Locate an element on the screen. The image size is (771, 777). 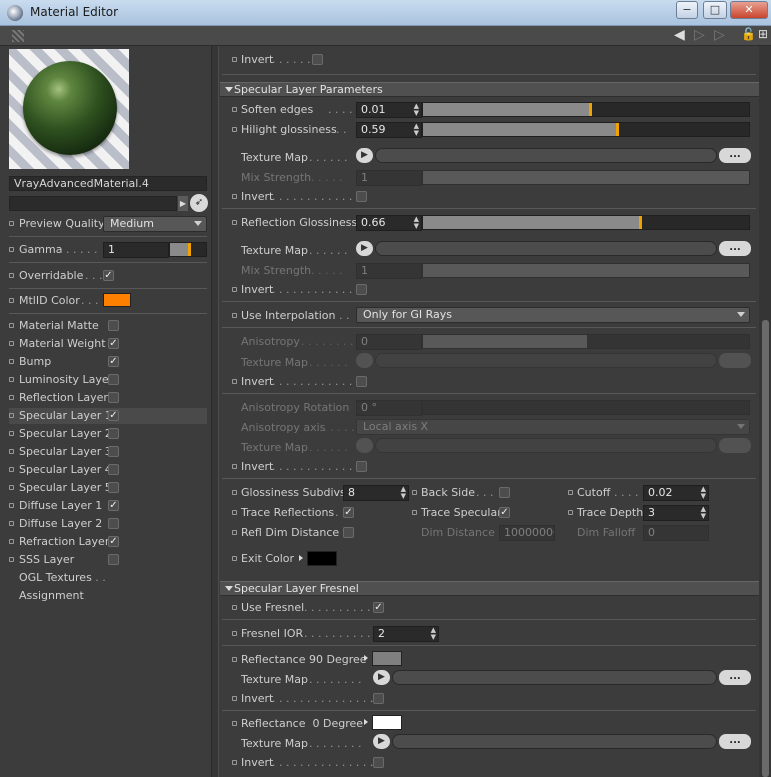
channel-item: Material Weight ✓ is located at coordinates (108, 344).